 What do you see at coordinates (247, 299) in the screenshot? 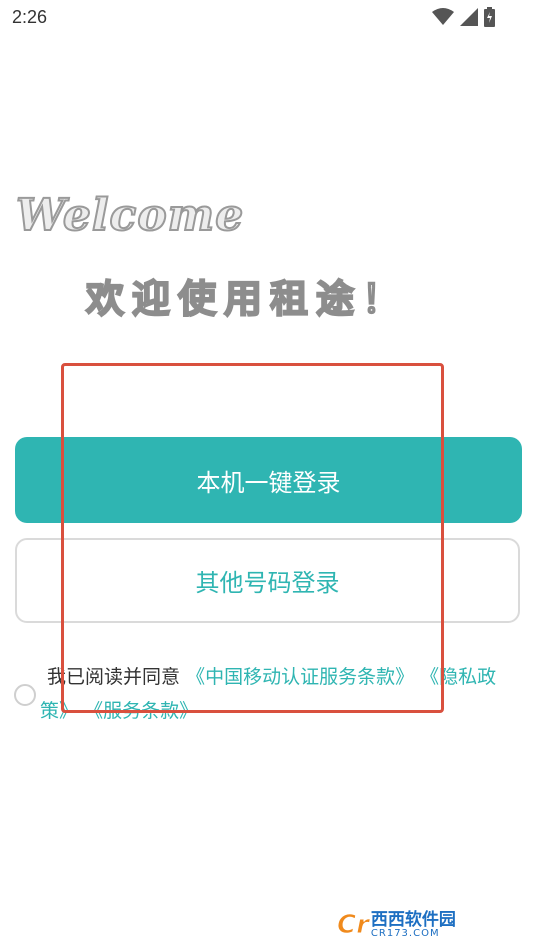
I see `welcome-heading-chinese: 欢迎使用租途！` at bounding box center [247, 299].